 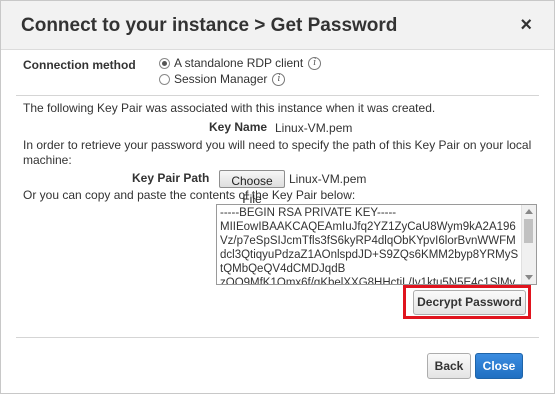 I want to click on radio-selected-icon, so click(x=164, y=63).